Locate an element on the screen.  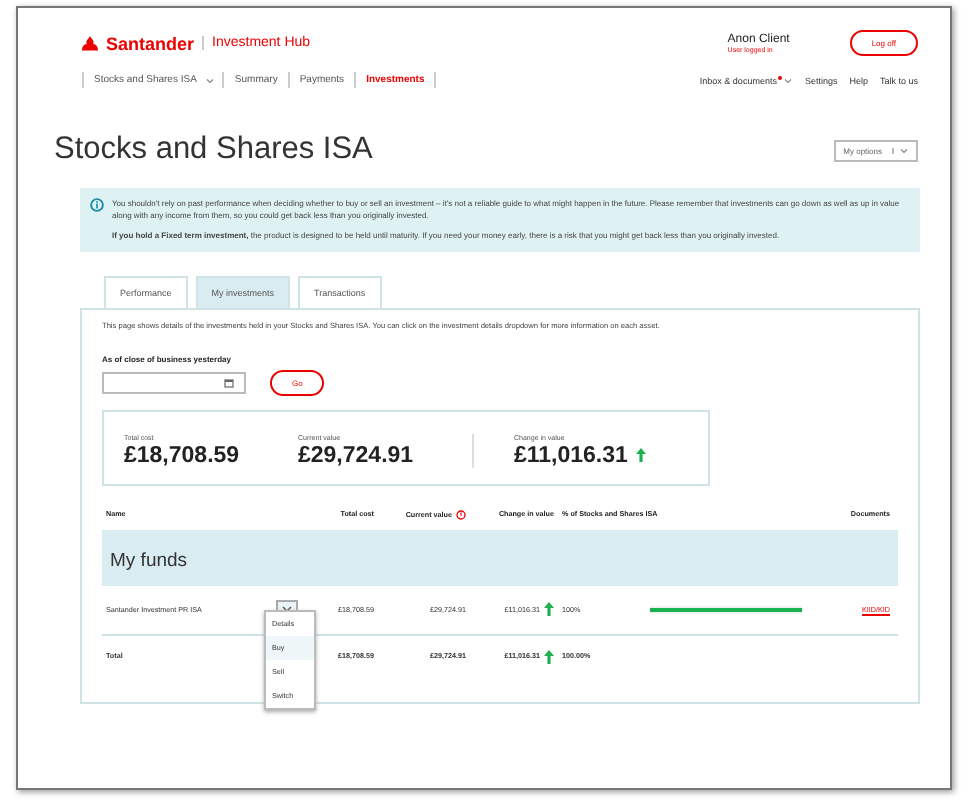
warning-icon is located at coordinates (461, 514).